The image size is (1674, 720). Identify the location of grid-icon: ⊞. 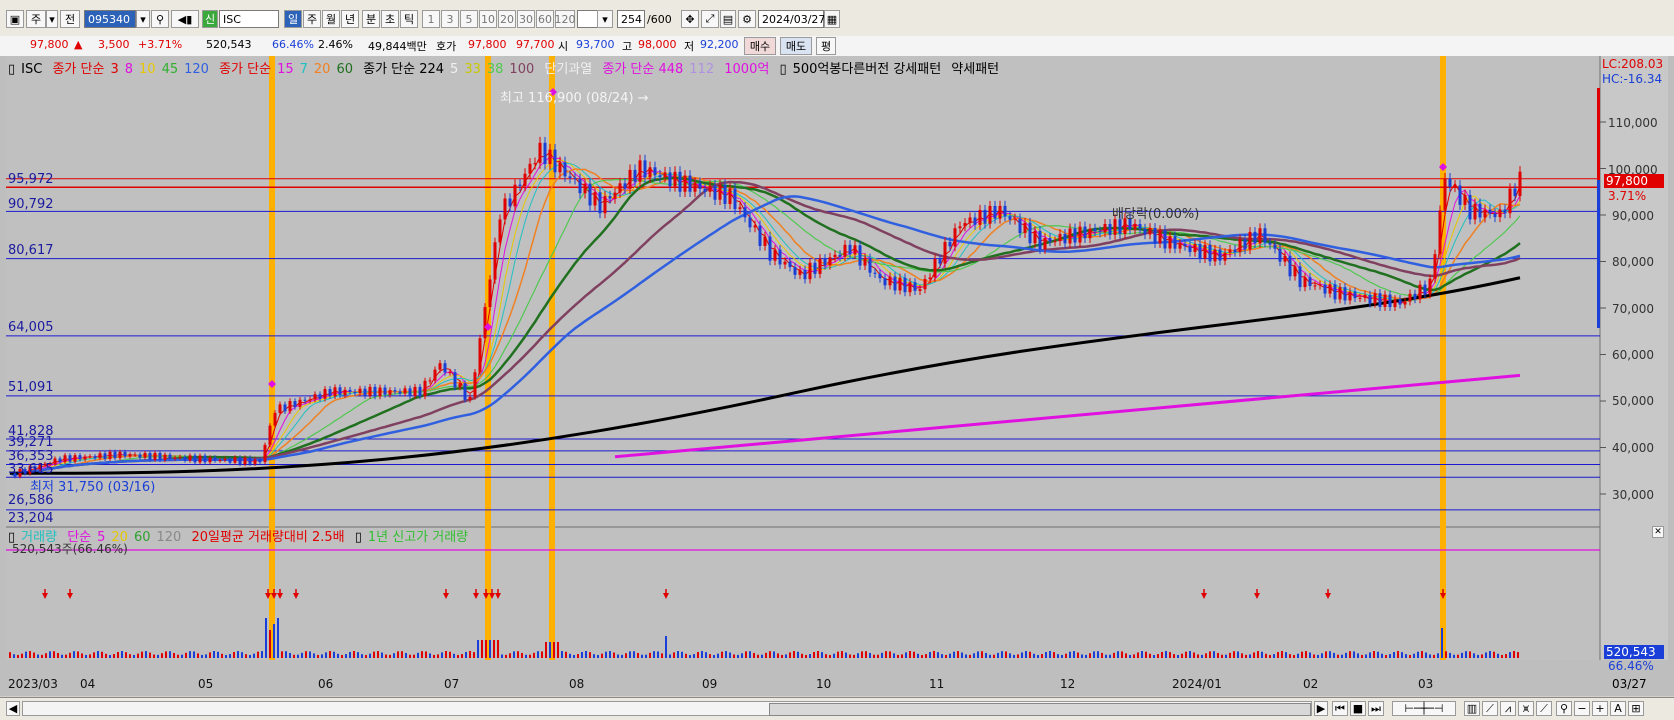
(1636, 708).